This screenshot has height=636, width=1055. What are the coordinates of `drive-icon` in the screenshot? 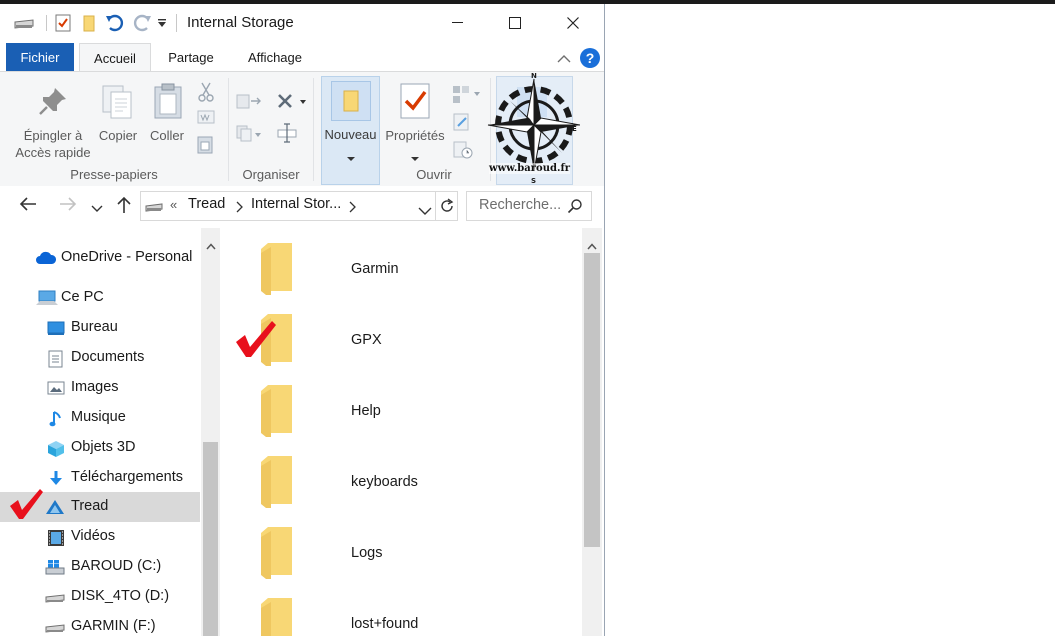 It's located at (55, 627).